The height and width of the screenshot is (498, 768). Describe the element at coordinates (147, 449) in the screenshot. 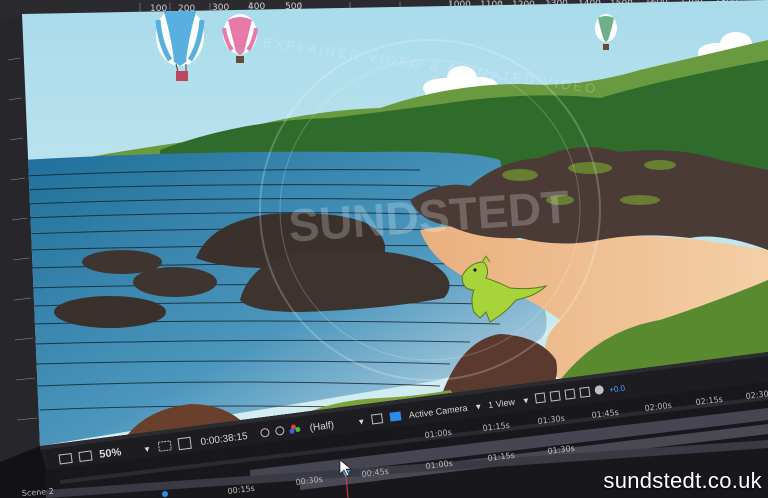

I see `zoom-dropdown-icon: ▼` at that location.